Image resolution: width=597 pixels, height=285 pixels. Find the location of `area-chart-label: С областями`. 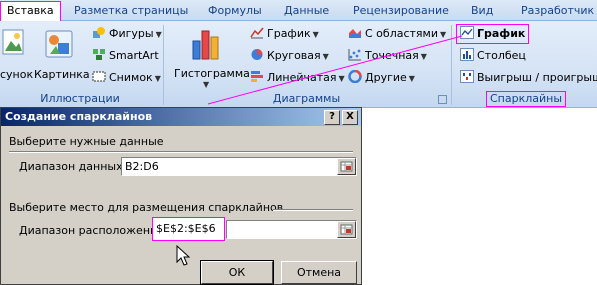

area-chart-label: С областями is located at coordinates (401, 33).